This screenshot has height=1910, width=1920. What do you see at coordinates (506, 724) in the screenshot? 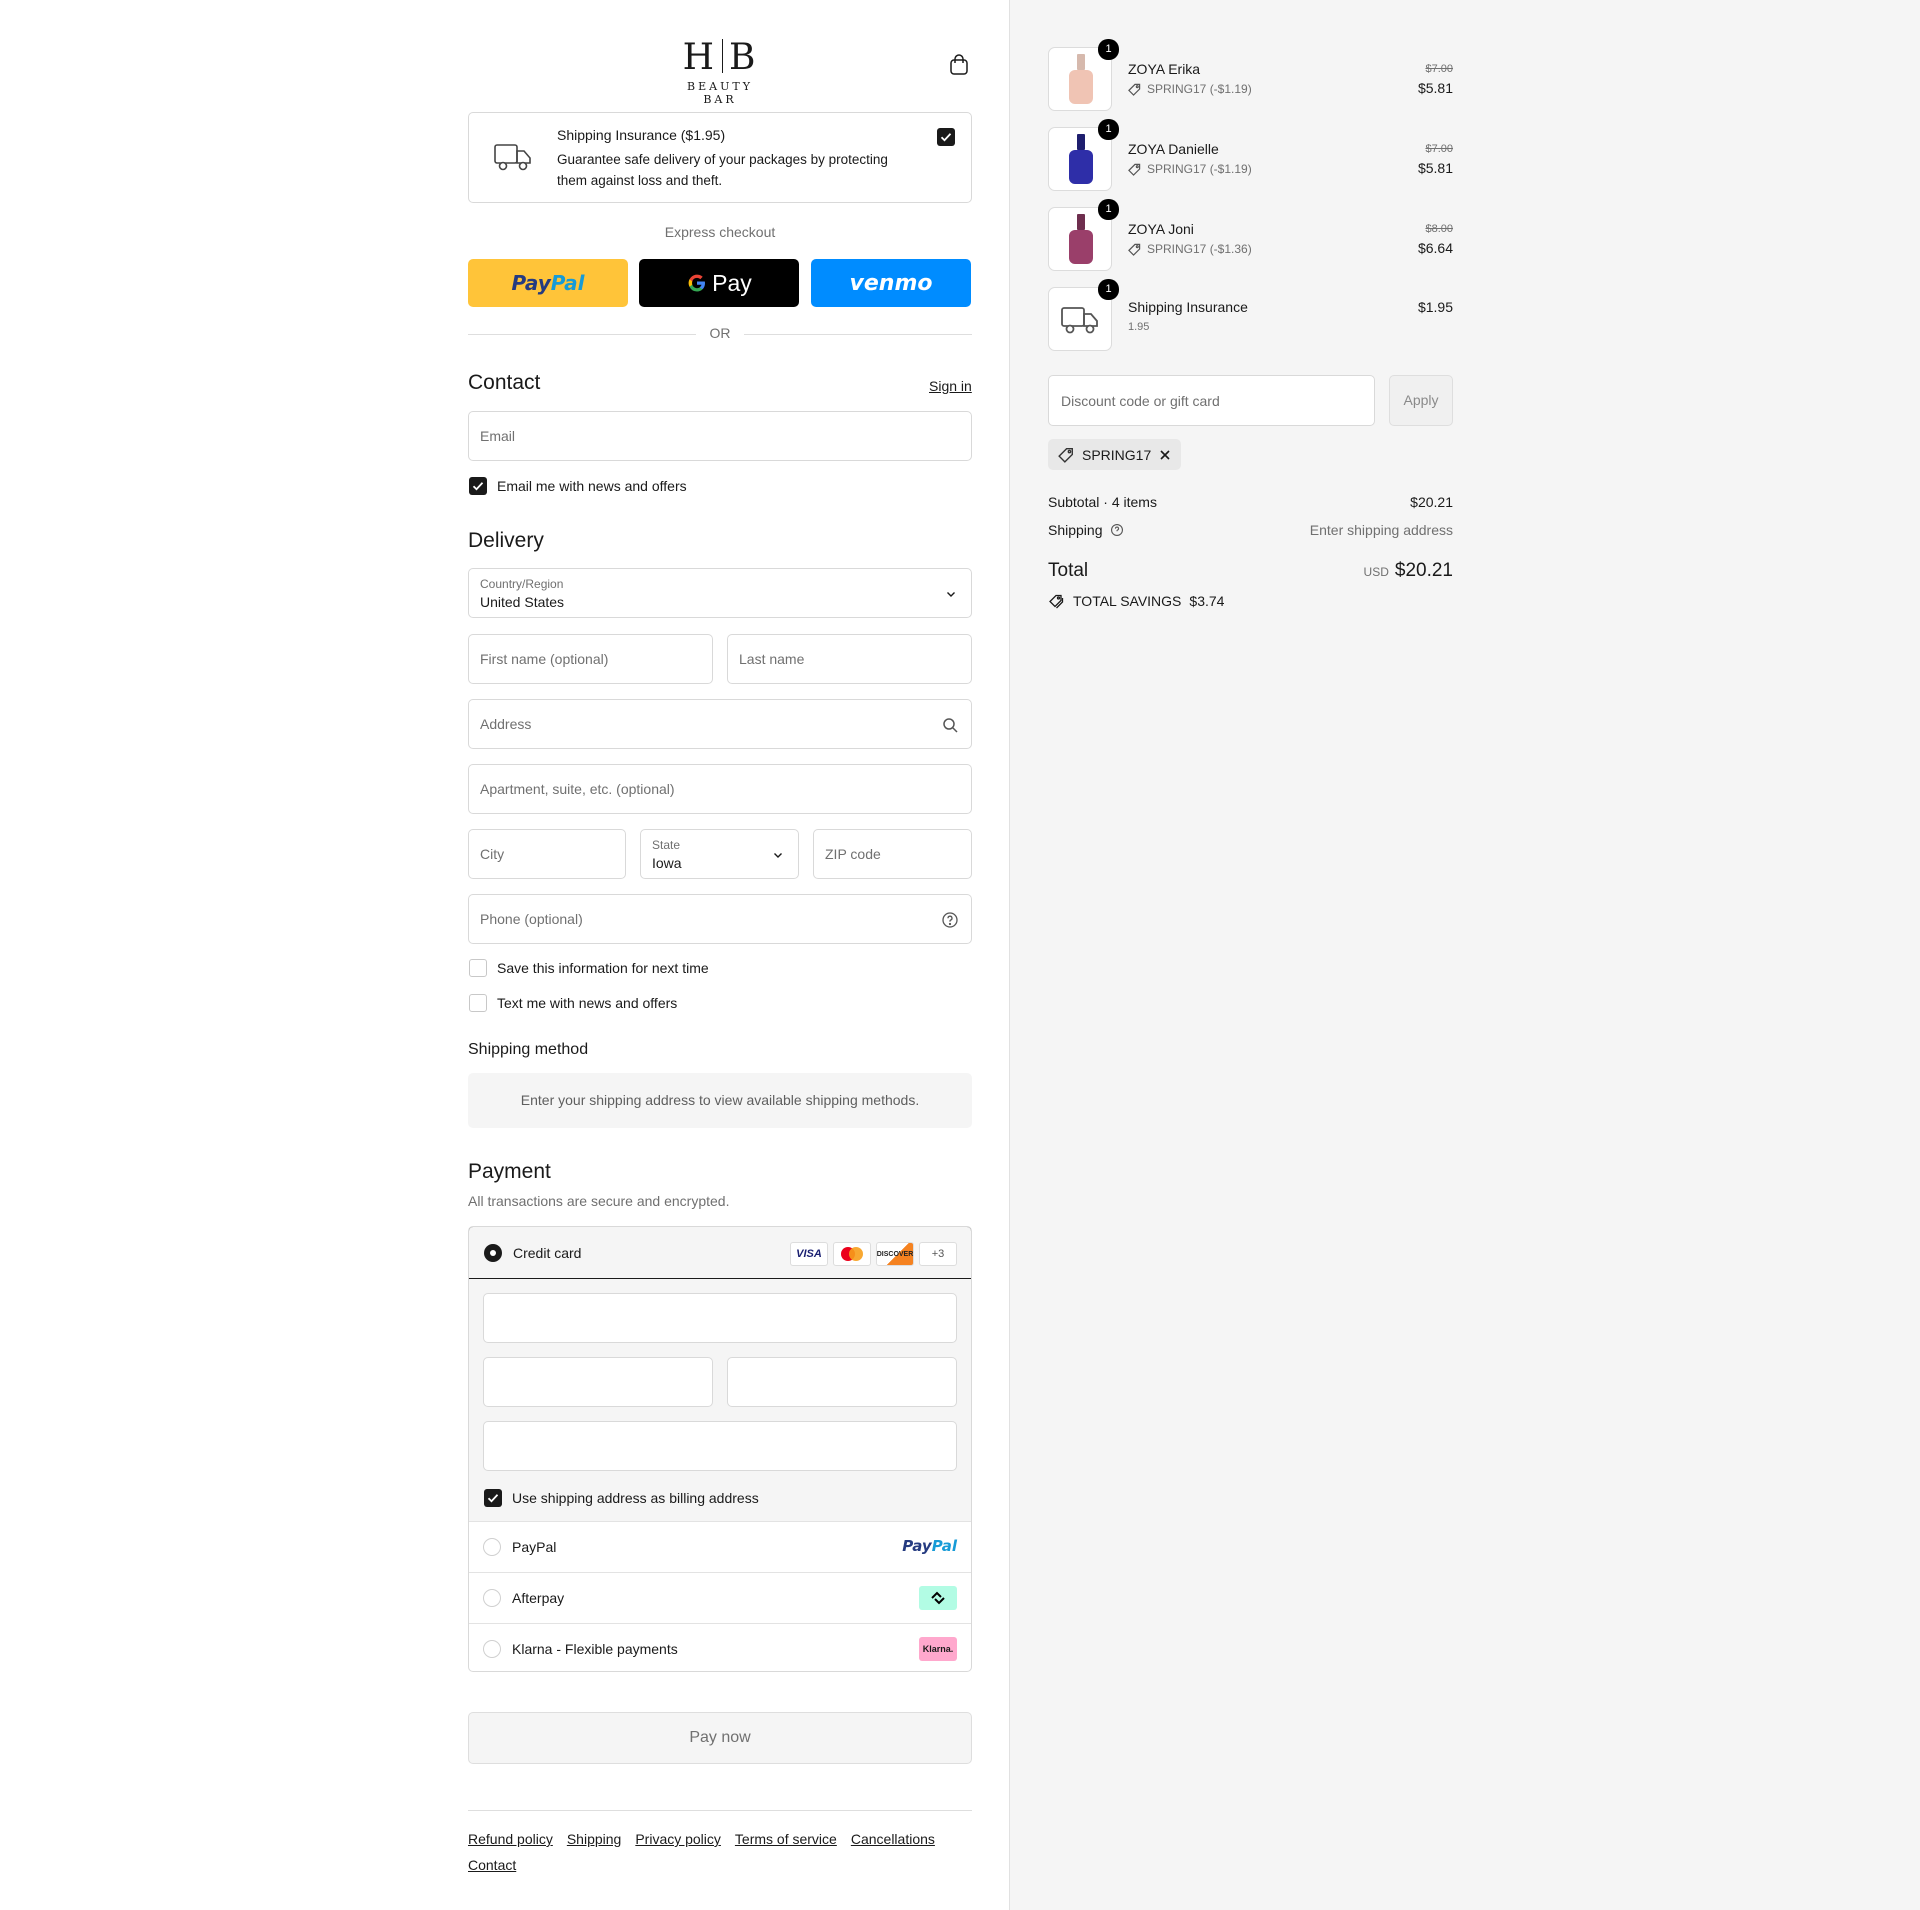
I see `address-placeholder: Address` at bounding box center [506, 724].